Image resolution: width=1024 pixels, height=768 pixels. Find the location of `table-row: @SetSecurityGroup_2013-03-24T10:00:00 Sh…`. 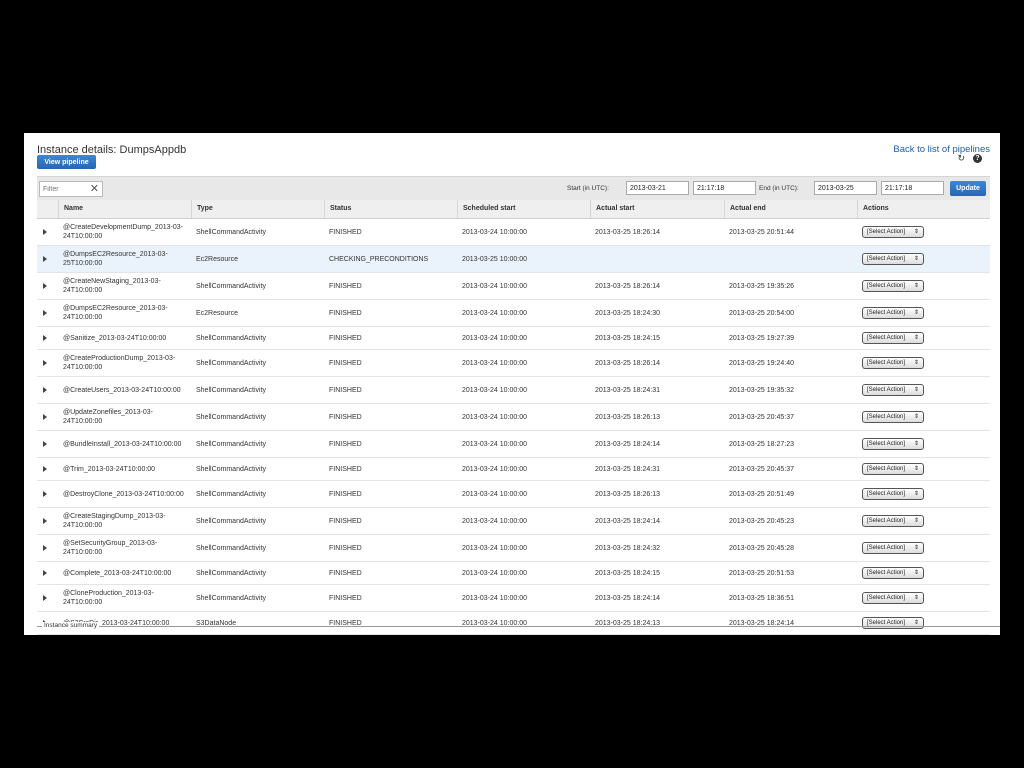

table-row: @SetSecurityGroup_2013-03-24T10:00:00 Sh… is located at coordinates (513, 548).